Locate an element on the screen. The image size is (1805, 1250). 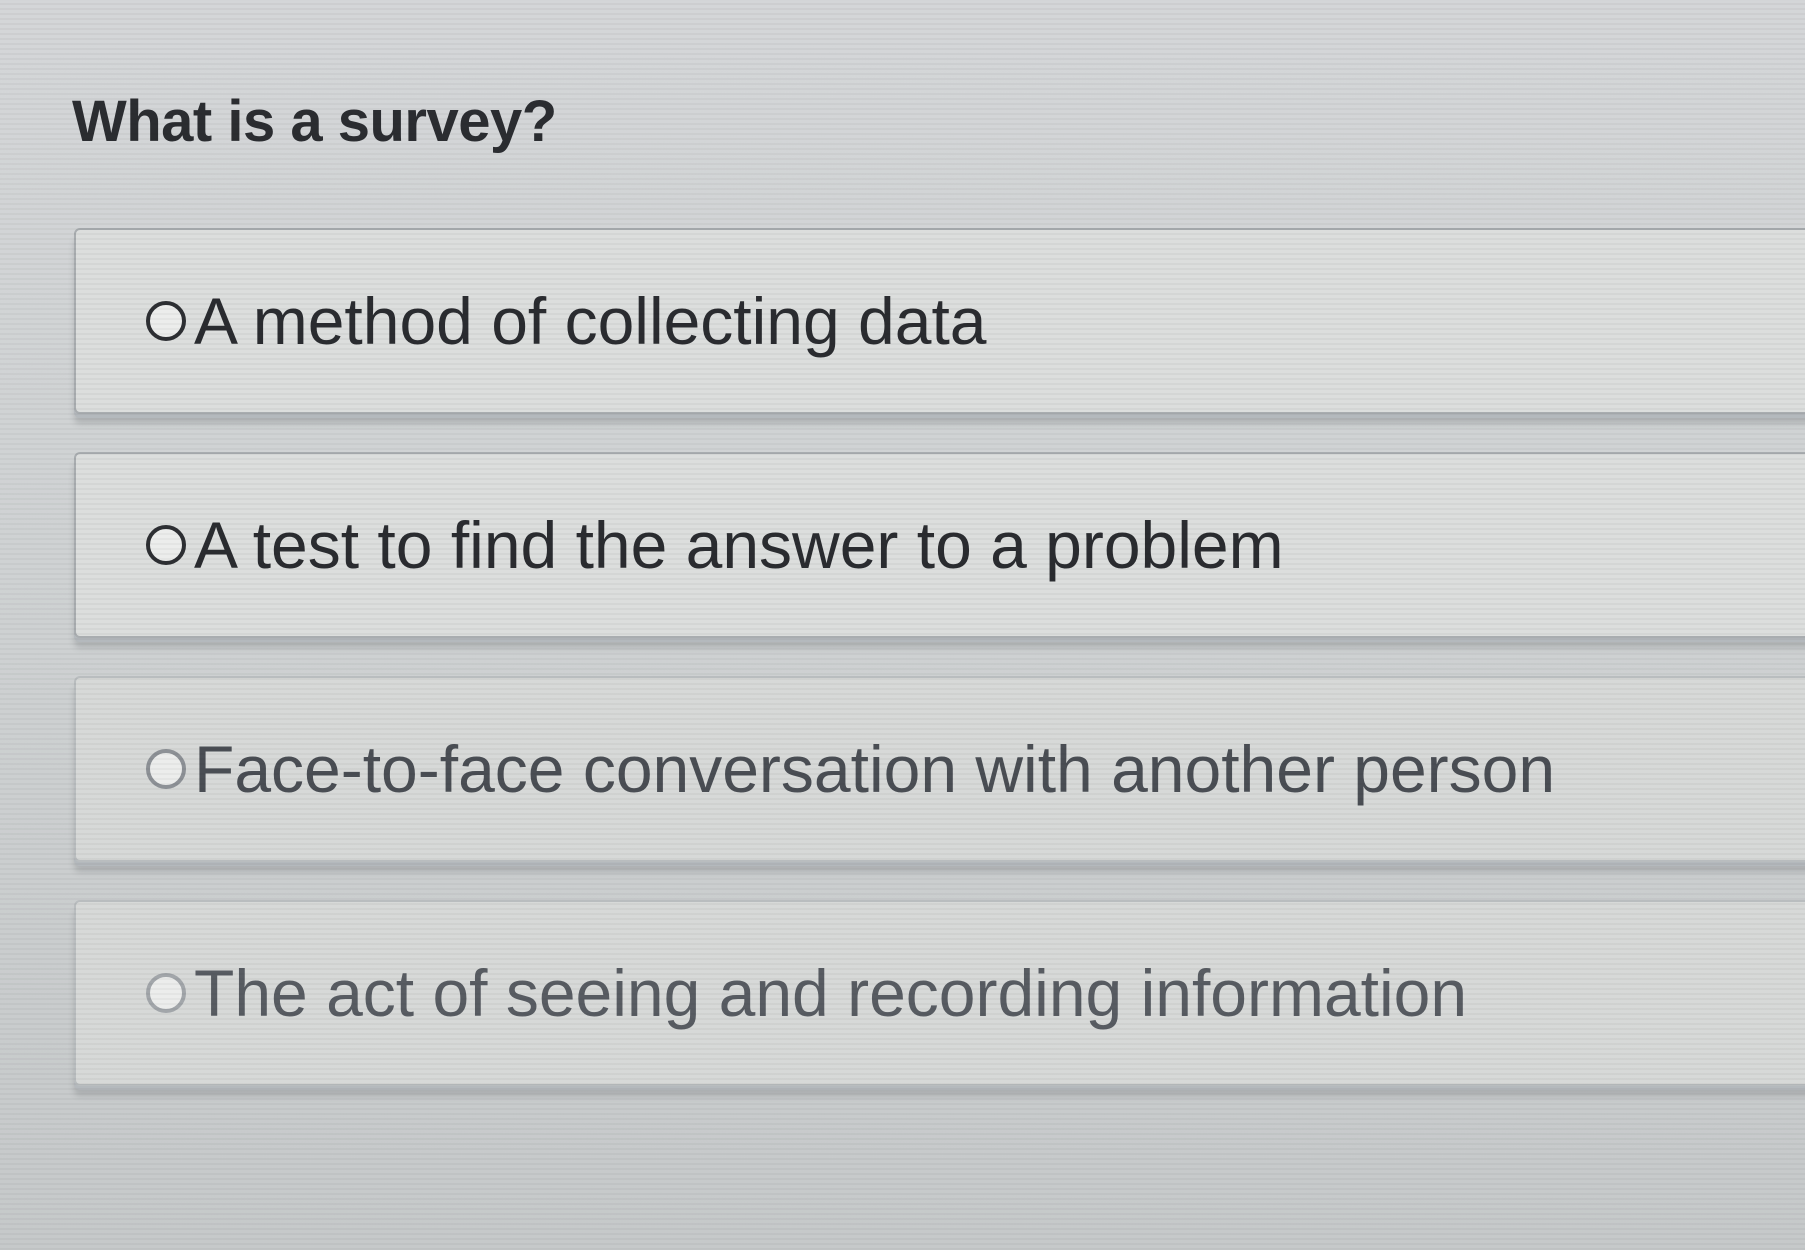
answer-option-2: A test to find the answer to a problem is located at coordinates (939, 545).